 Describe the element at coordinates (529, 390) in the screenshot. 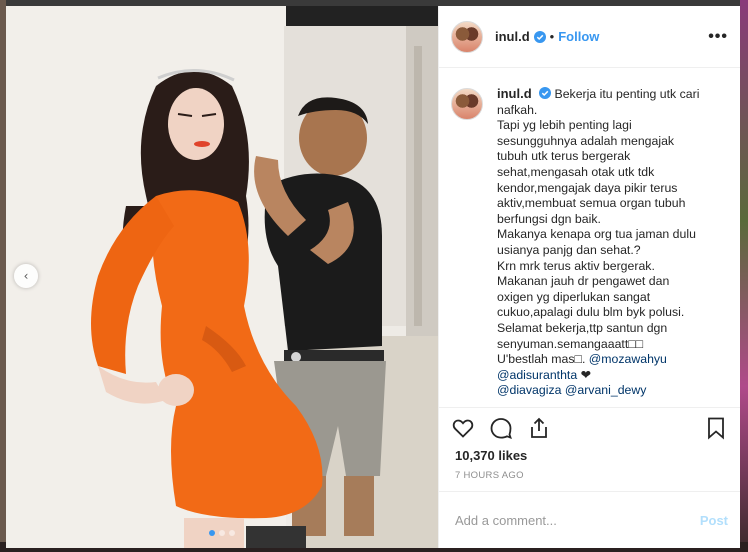

I see `mention-link: @diavagiza` at that location.